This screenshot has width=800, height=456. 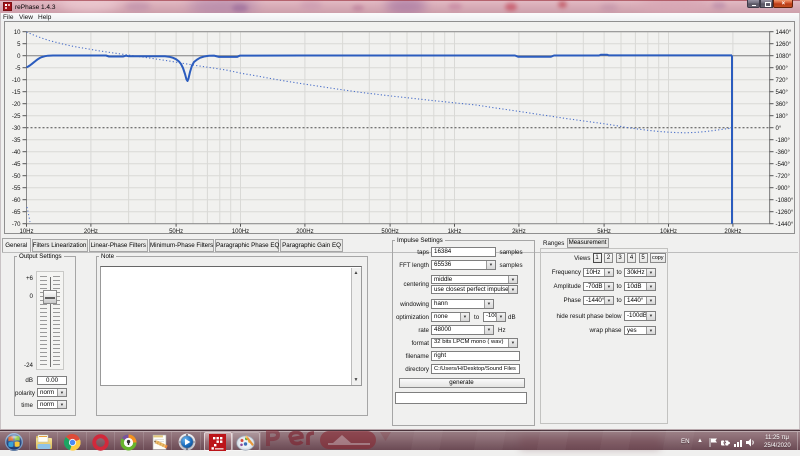 What do you see at coordinates (785, 225) in the screenshot?
I see `svg-text: -1440°` at bounding box center [785, 225].